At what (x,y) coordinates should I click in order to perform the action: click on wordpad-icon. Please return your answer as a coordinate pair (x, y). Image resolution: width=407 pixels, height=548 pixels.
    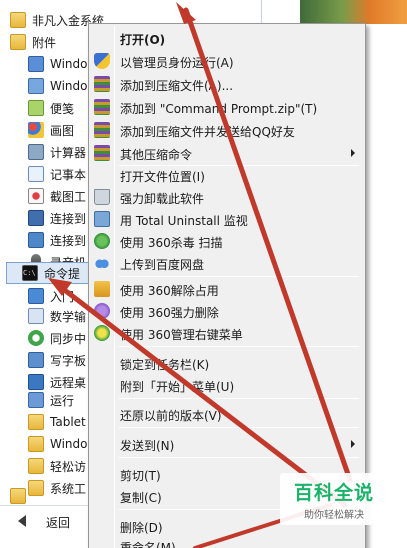
    Looking at the image, I should click on (36, 360).